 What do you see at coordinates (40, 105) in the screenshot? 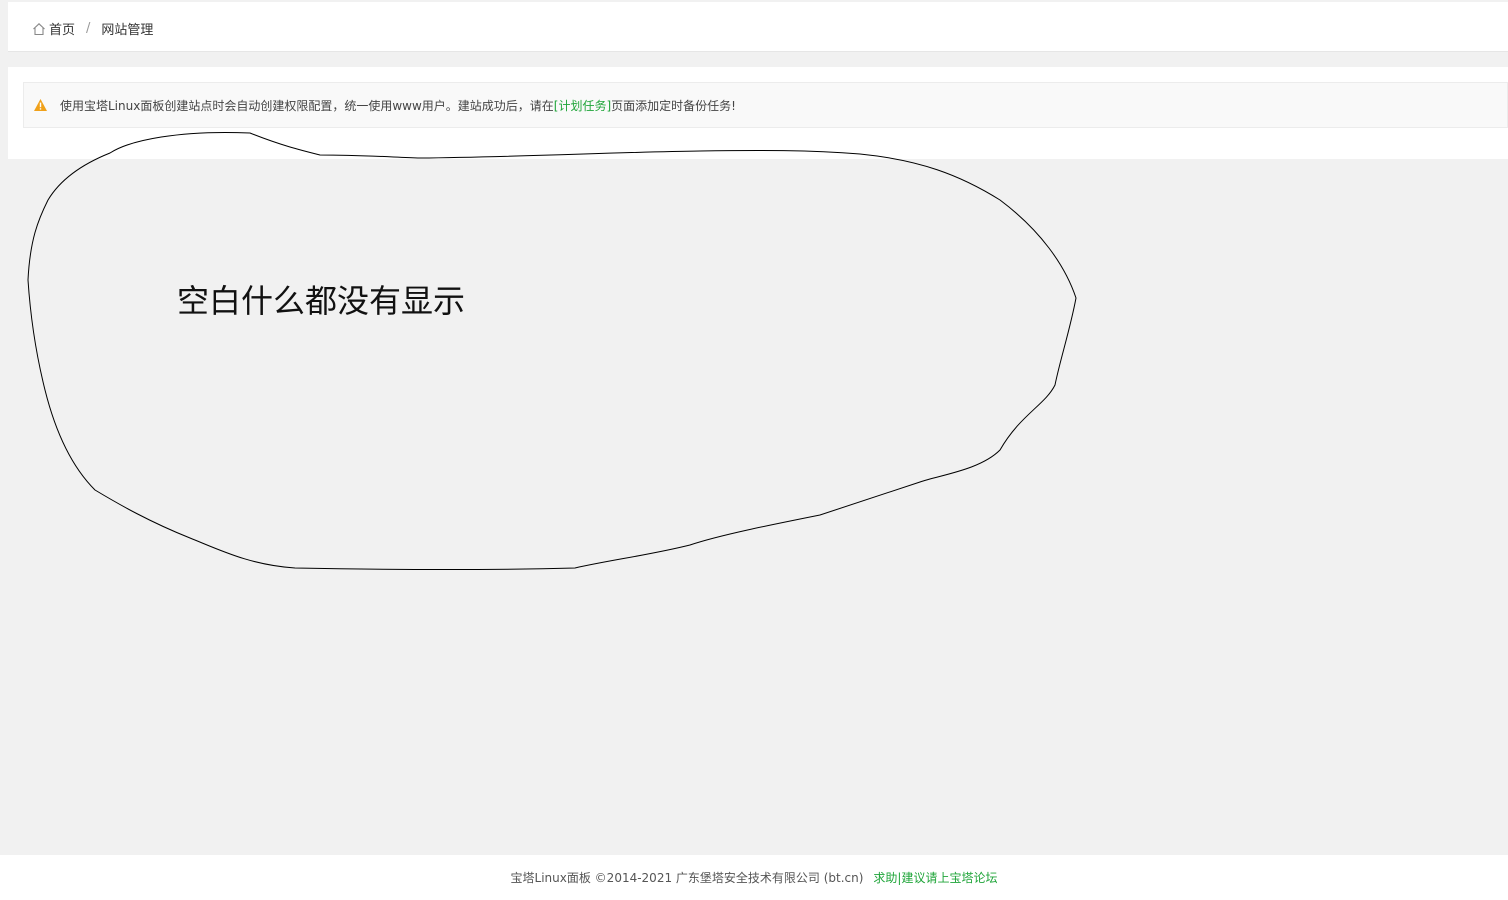
I see `warning-triangle-icon` at bounding box center [40, 105].